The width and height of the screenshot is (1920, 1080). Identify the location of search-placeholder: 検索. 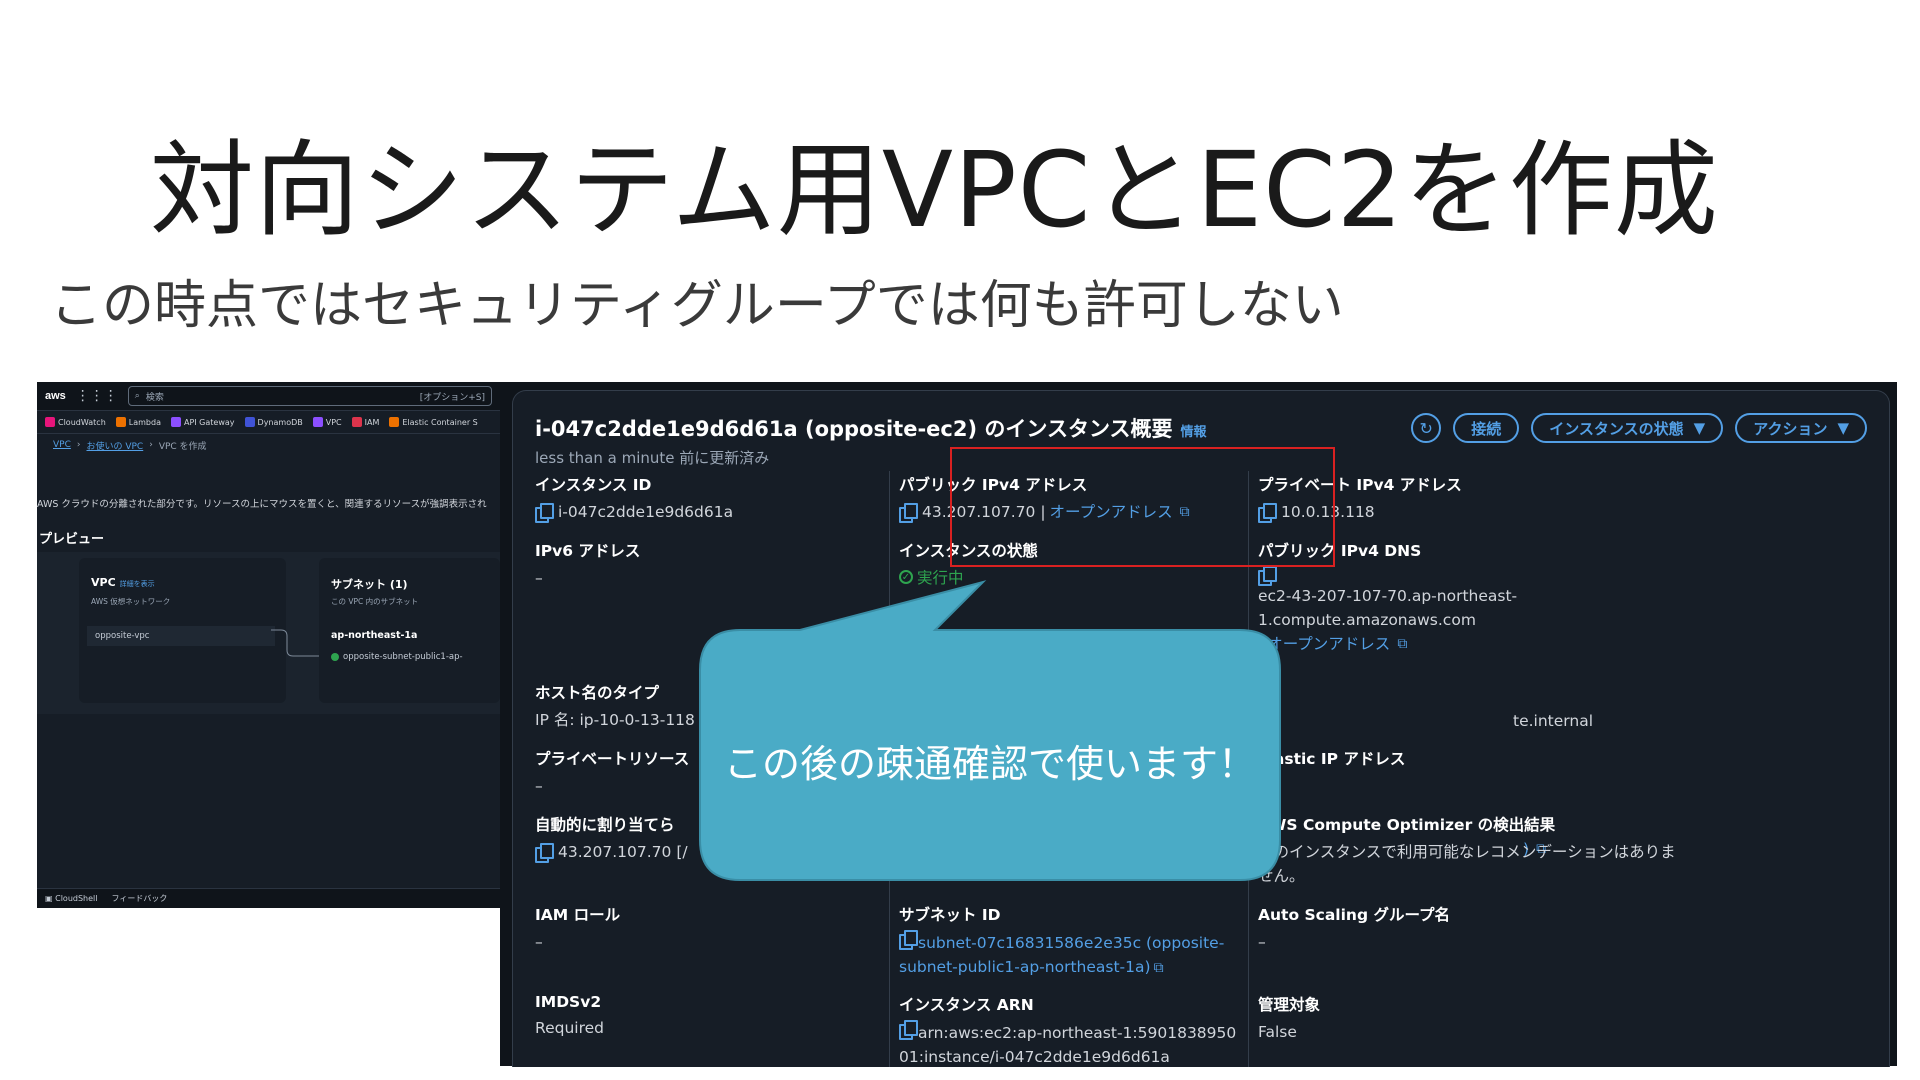
(154, 397).